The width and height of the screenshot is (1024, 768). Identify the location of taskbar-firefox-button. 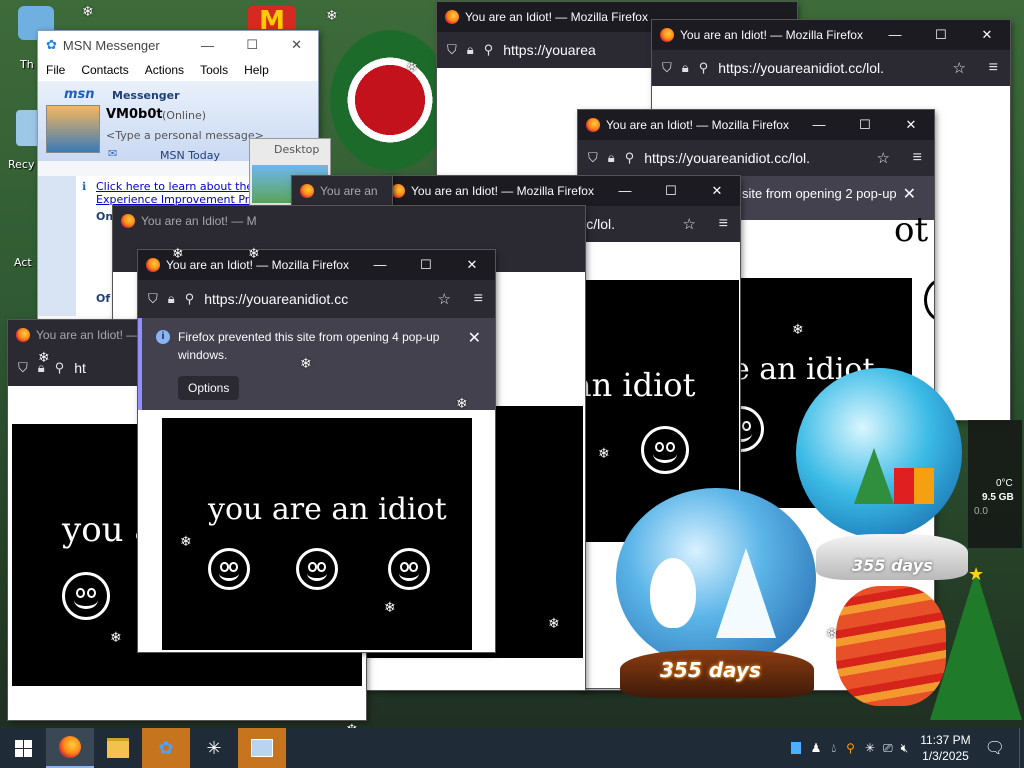
(70, 748).